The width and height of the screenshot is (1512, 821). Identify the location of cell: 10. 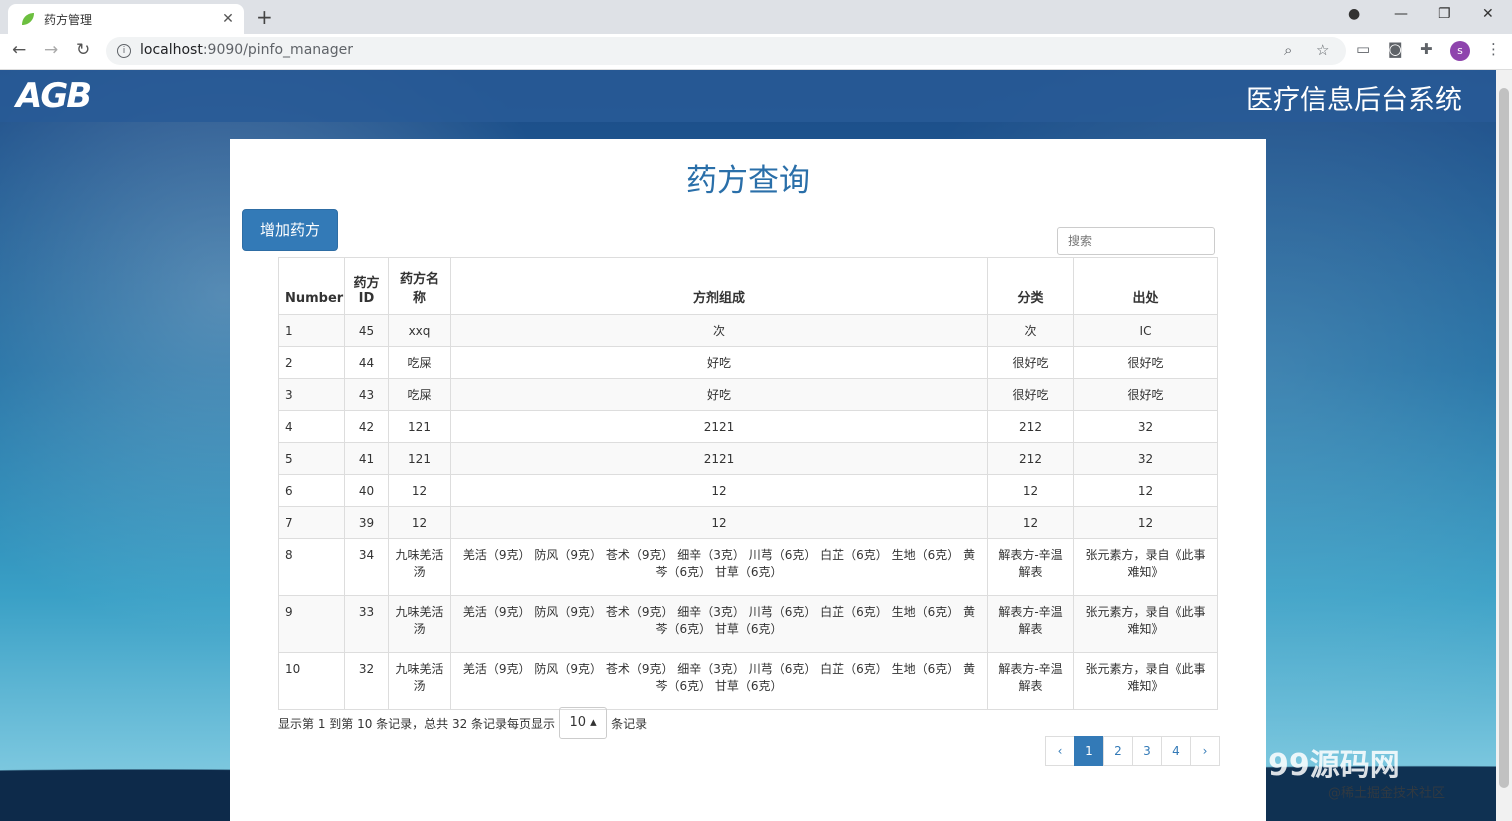
(311, 681).